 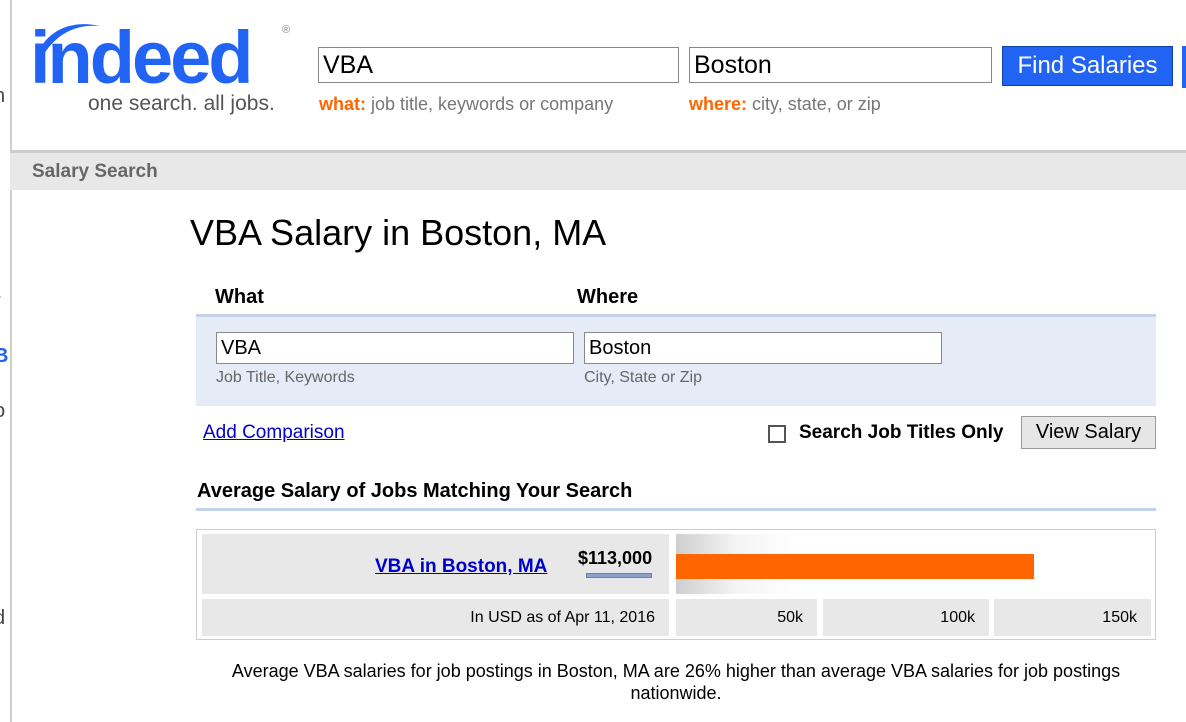 What do you see at coordinates (643, 377) in the screenshot?
I see `where-field-hint: City, State or Zip` at bounding box center [643, 377].